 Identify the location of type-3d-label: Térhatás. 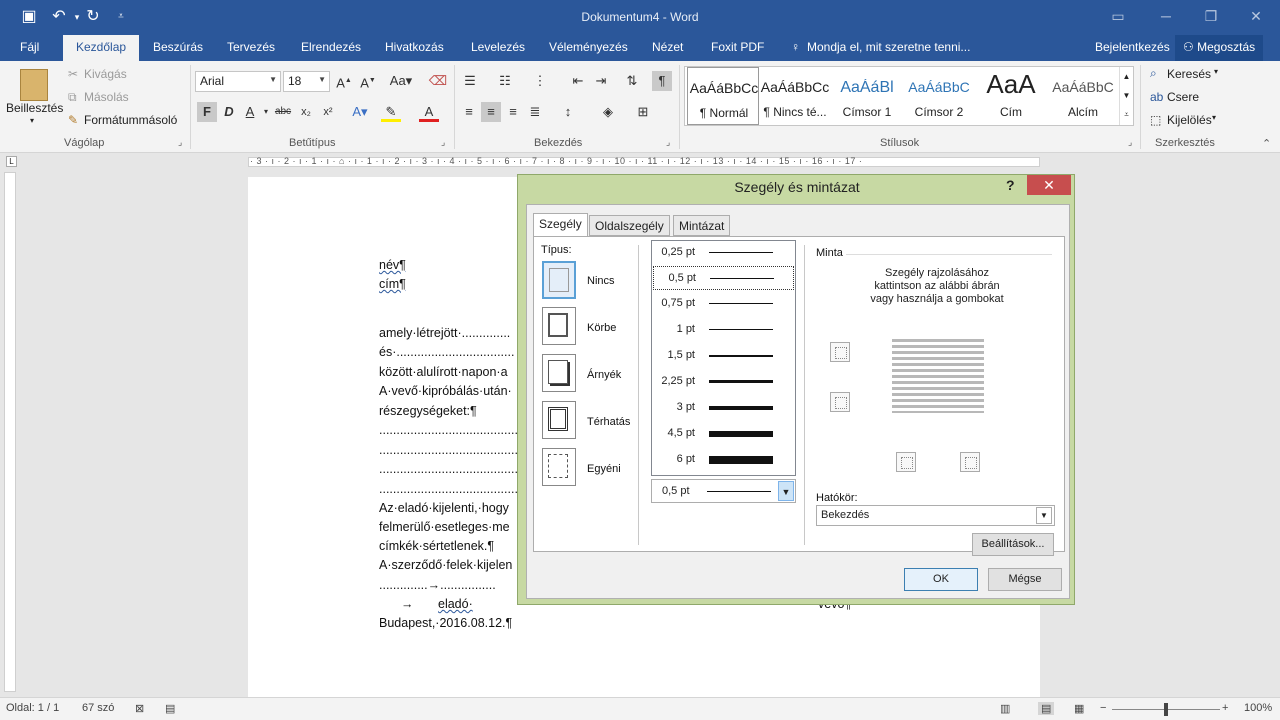
(608, 422).